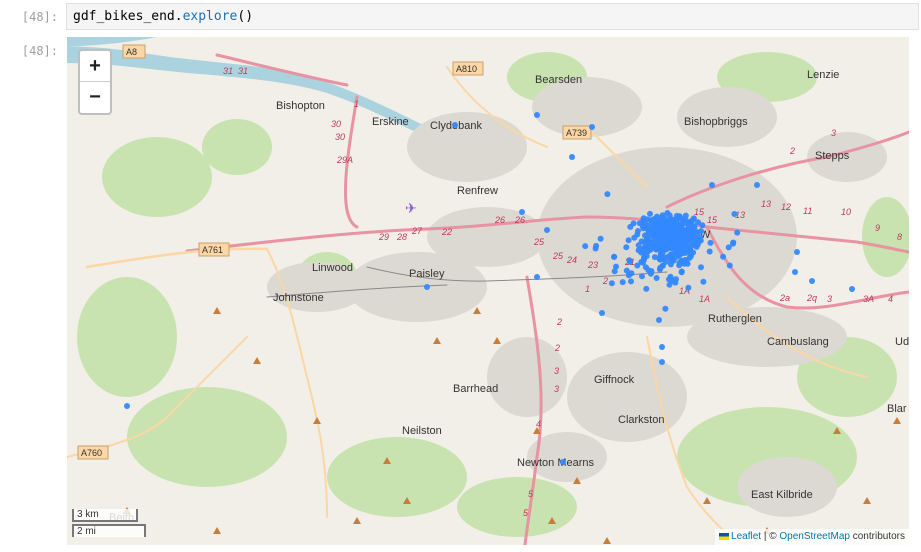 This screenshot has height=552, width=921. Describe the element at coordinates (538, 424) in the screenshot. I see `svg-text: 4` at that location.